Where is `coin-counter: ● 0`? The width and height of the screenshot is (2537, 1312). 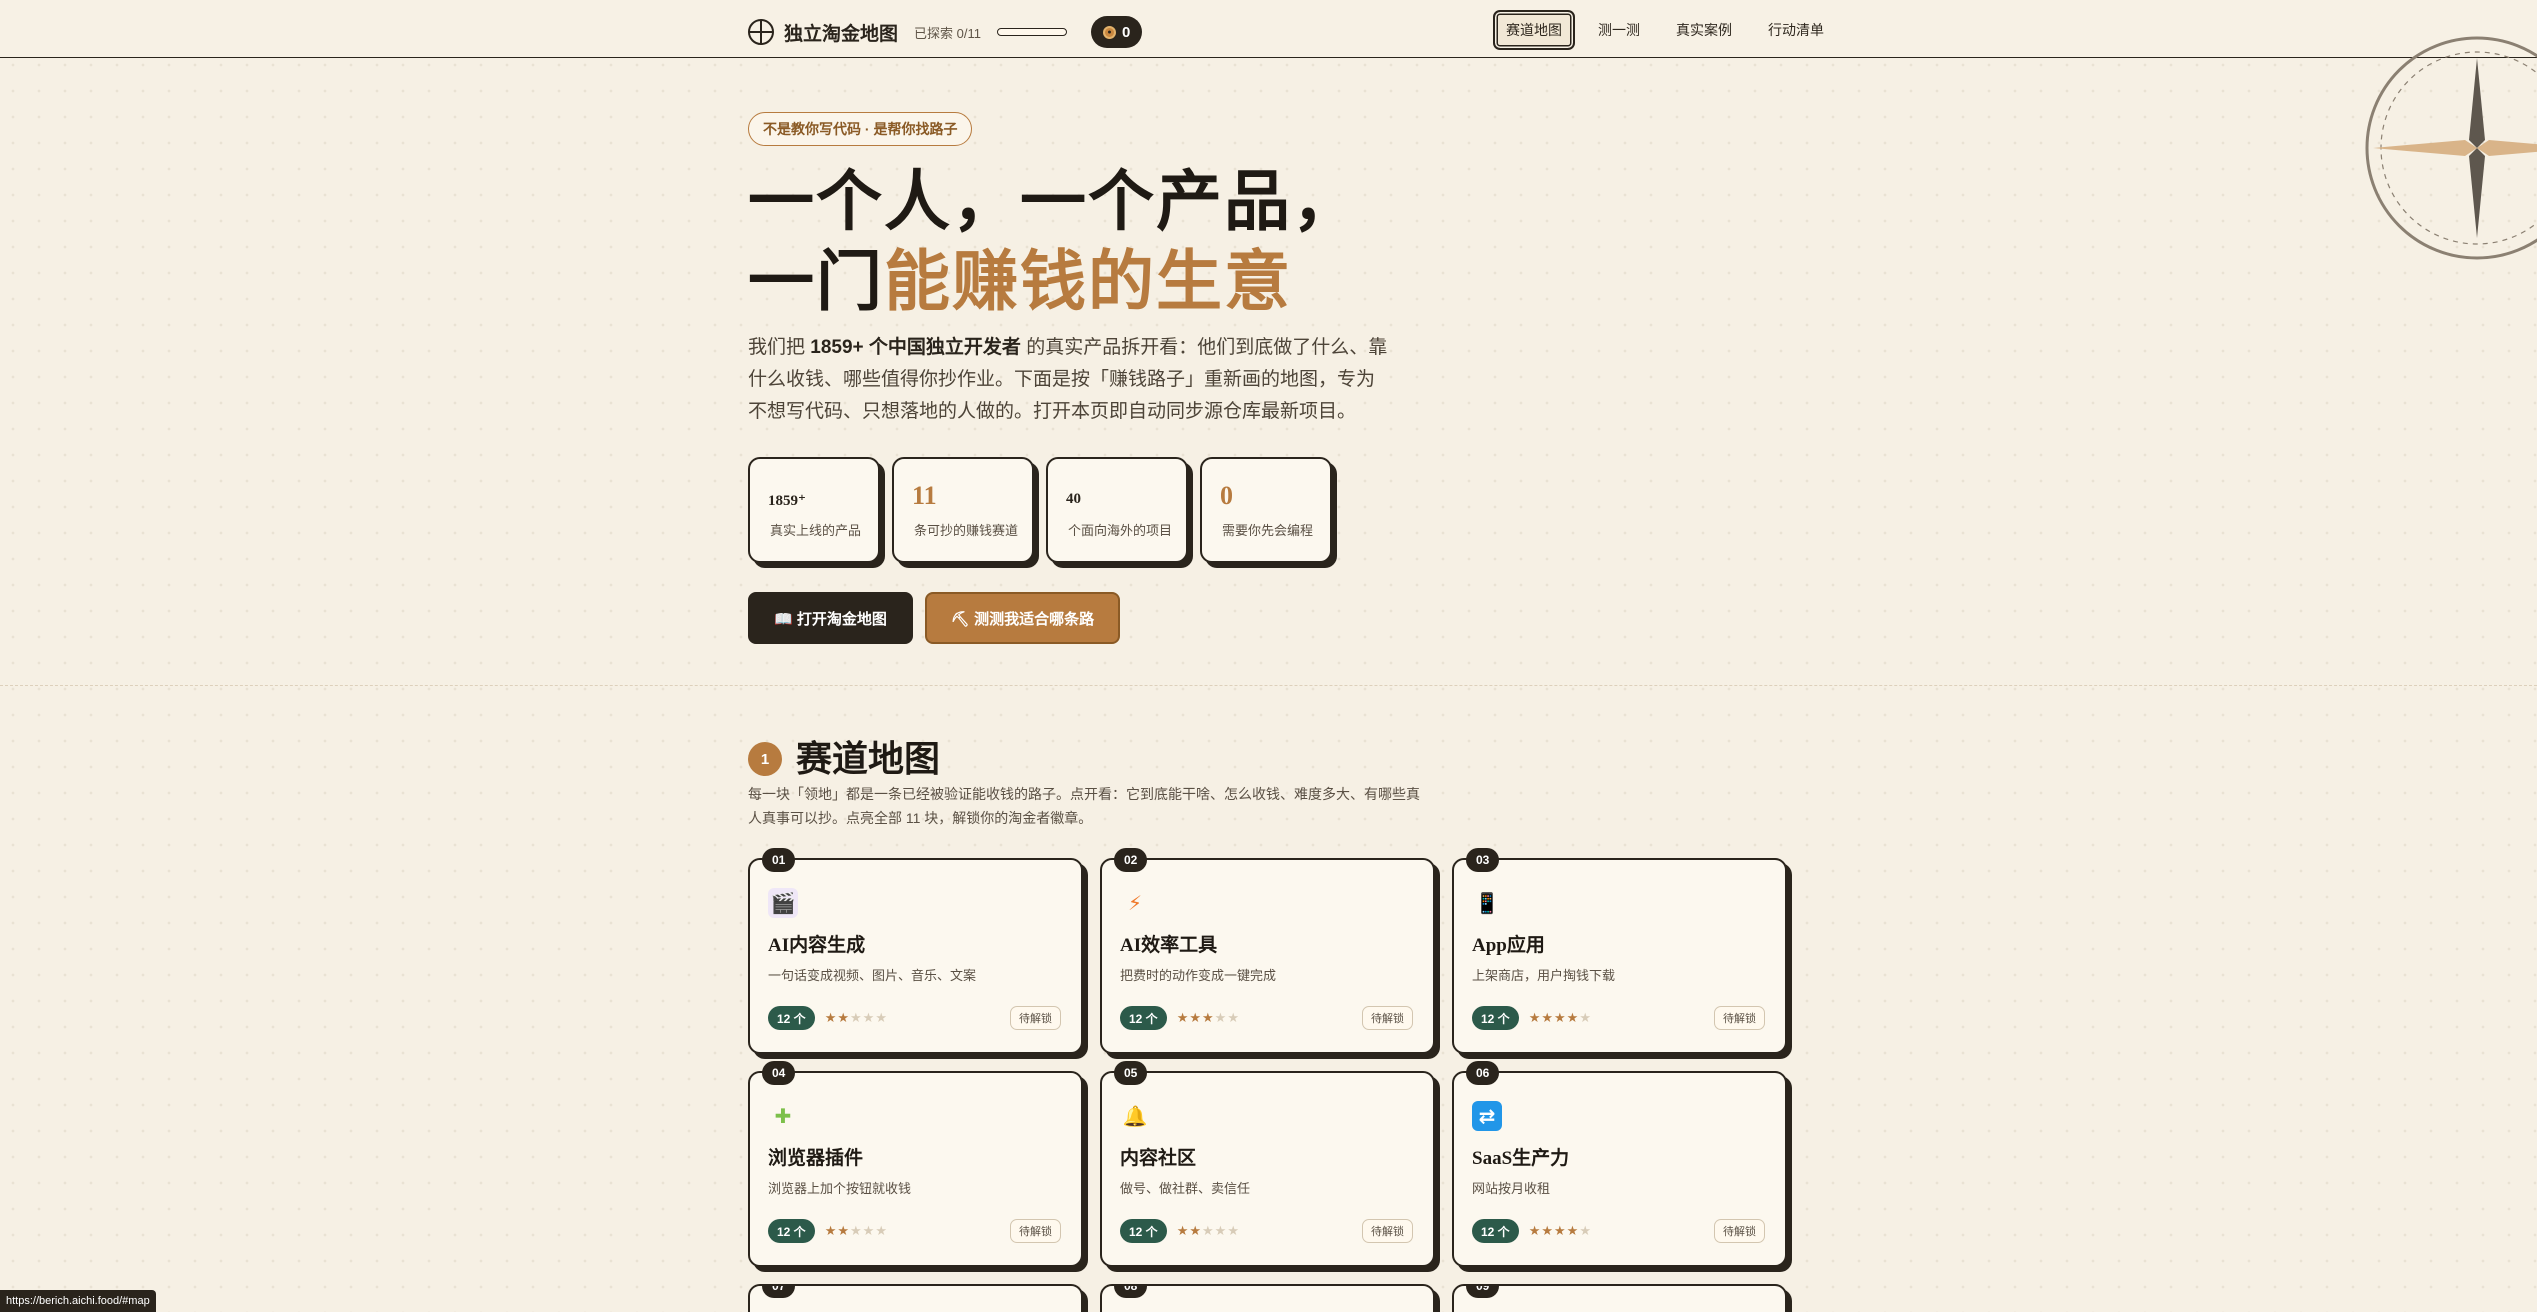 coin-counter: ● 0 is located at coordinates (1116, 32).